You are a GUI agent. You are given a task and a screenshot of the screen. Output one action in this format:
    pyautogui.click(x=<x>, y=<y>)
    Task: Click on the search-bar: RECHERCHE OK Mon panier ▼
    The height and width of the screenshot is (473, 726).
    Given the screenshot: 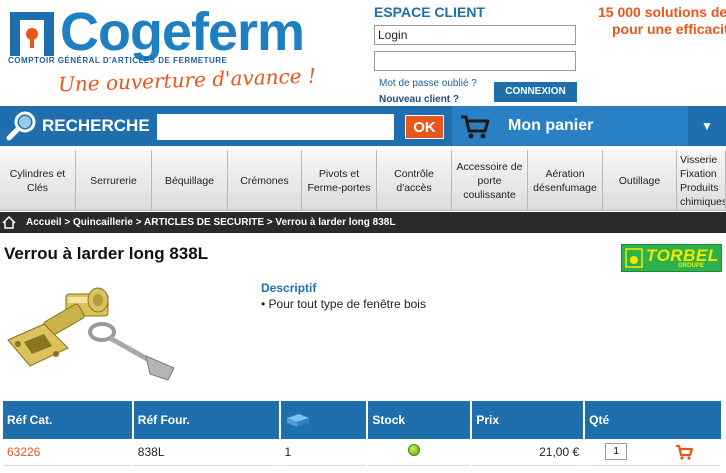 What is the action you would take?
    pyautogui.click(x=363, y=126)
    